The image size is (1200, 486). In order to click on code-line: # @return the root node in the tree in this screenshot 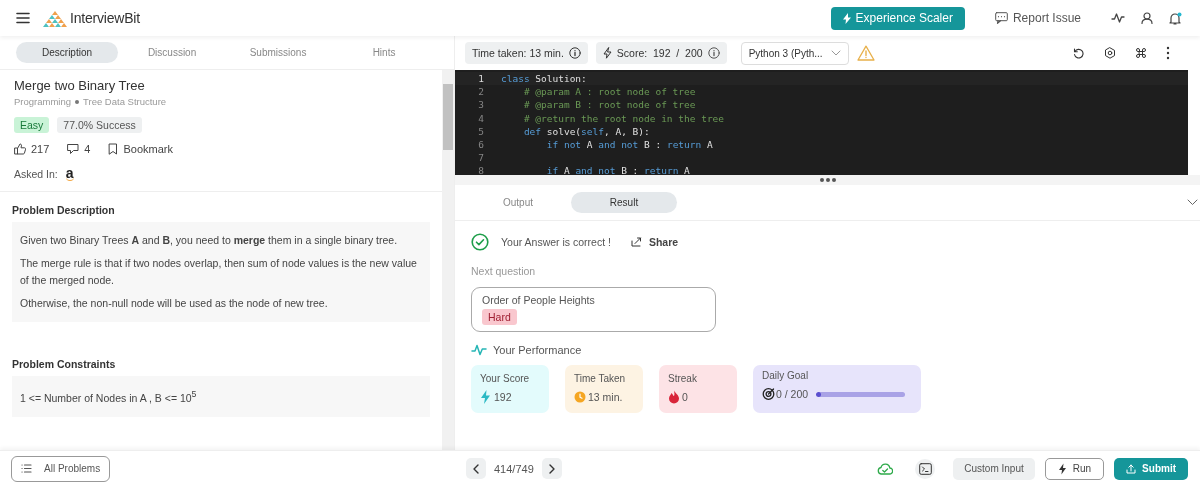, I will do `click(623, 118)`.